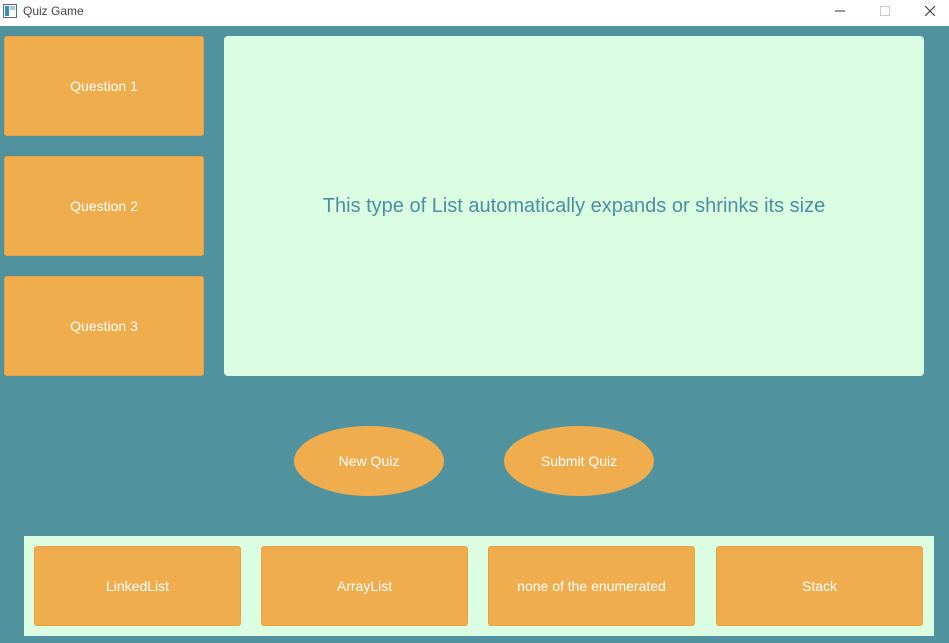  Describe the element at coordinates (369, 461) in the screenshot. I see `new-quiz-button: New Quiz` at that location.